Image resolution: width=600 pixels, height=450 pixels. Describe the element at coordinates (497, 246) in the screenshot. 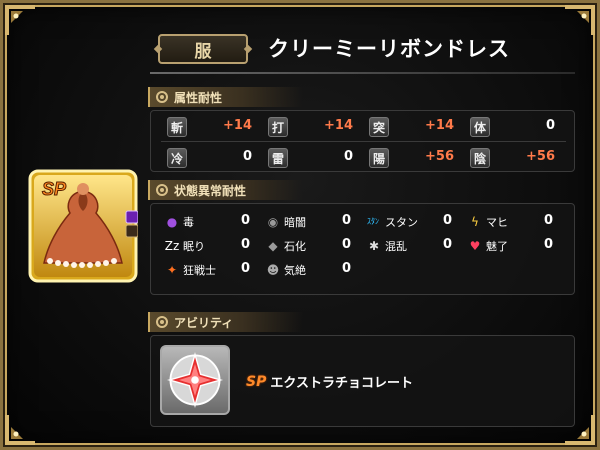

I see `status-label: 魅了` at that location.